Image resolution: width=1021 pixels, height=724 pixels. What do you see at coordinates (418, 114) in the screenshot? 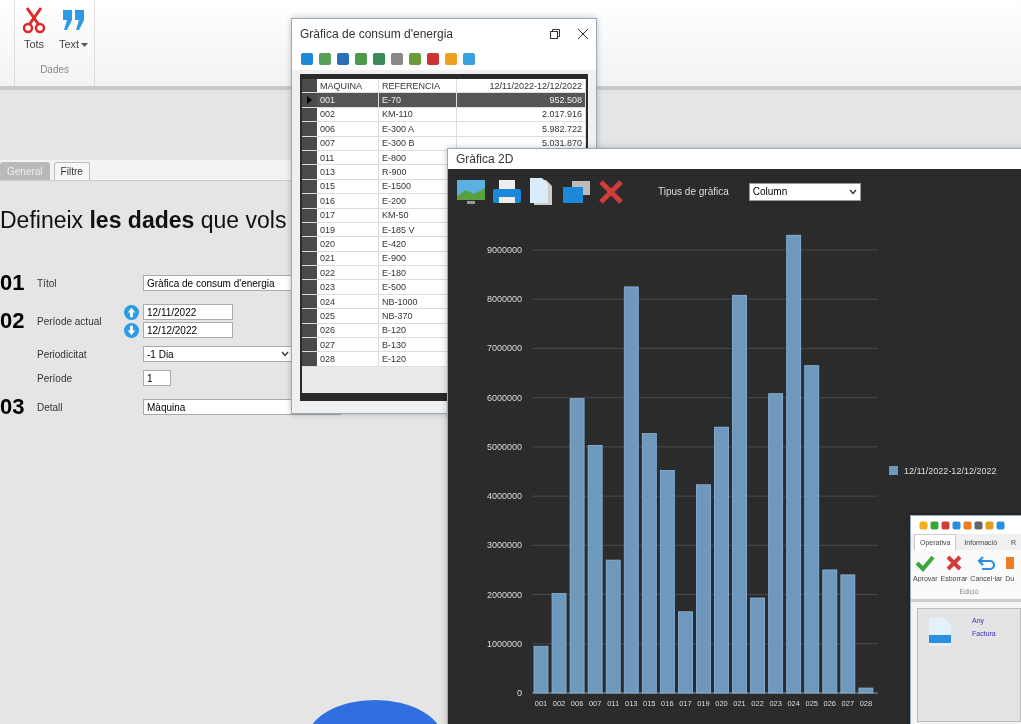
I see `table-cell: KM-110` at bounding box center [418, 114].